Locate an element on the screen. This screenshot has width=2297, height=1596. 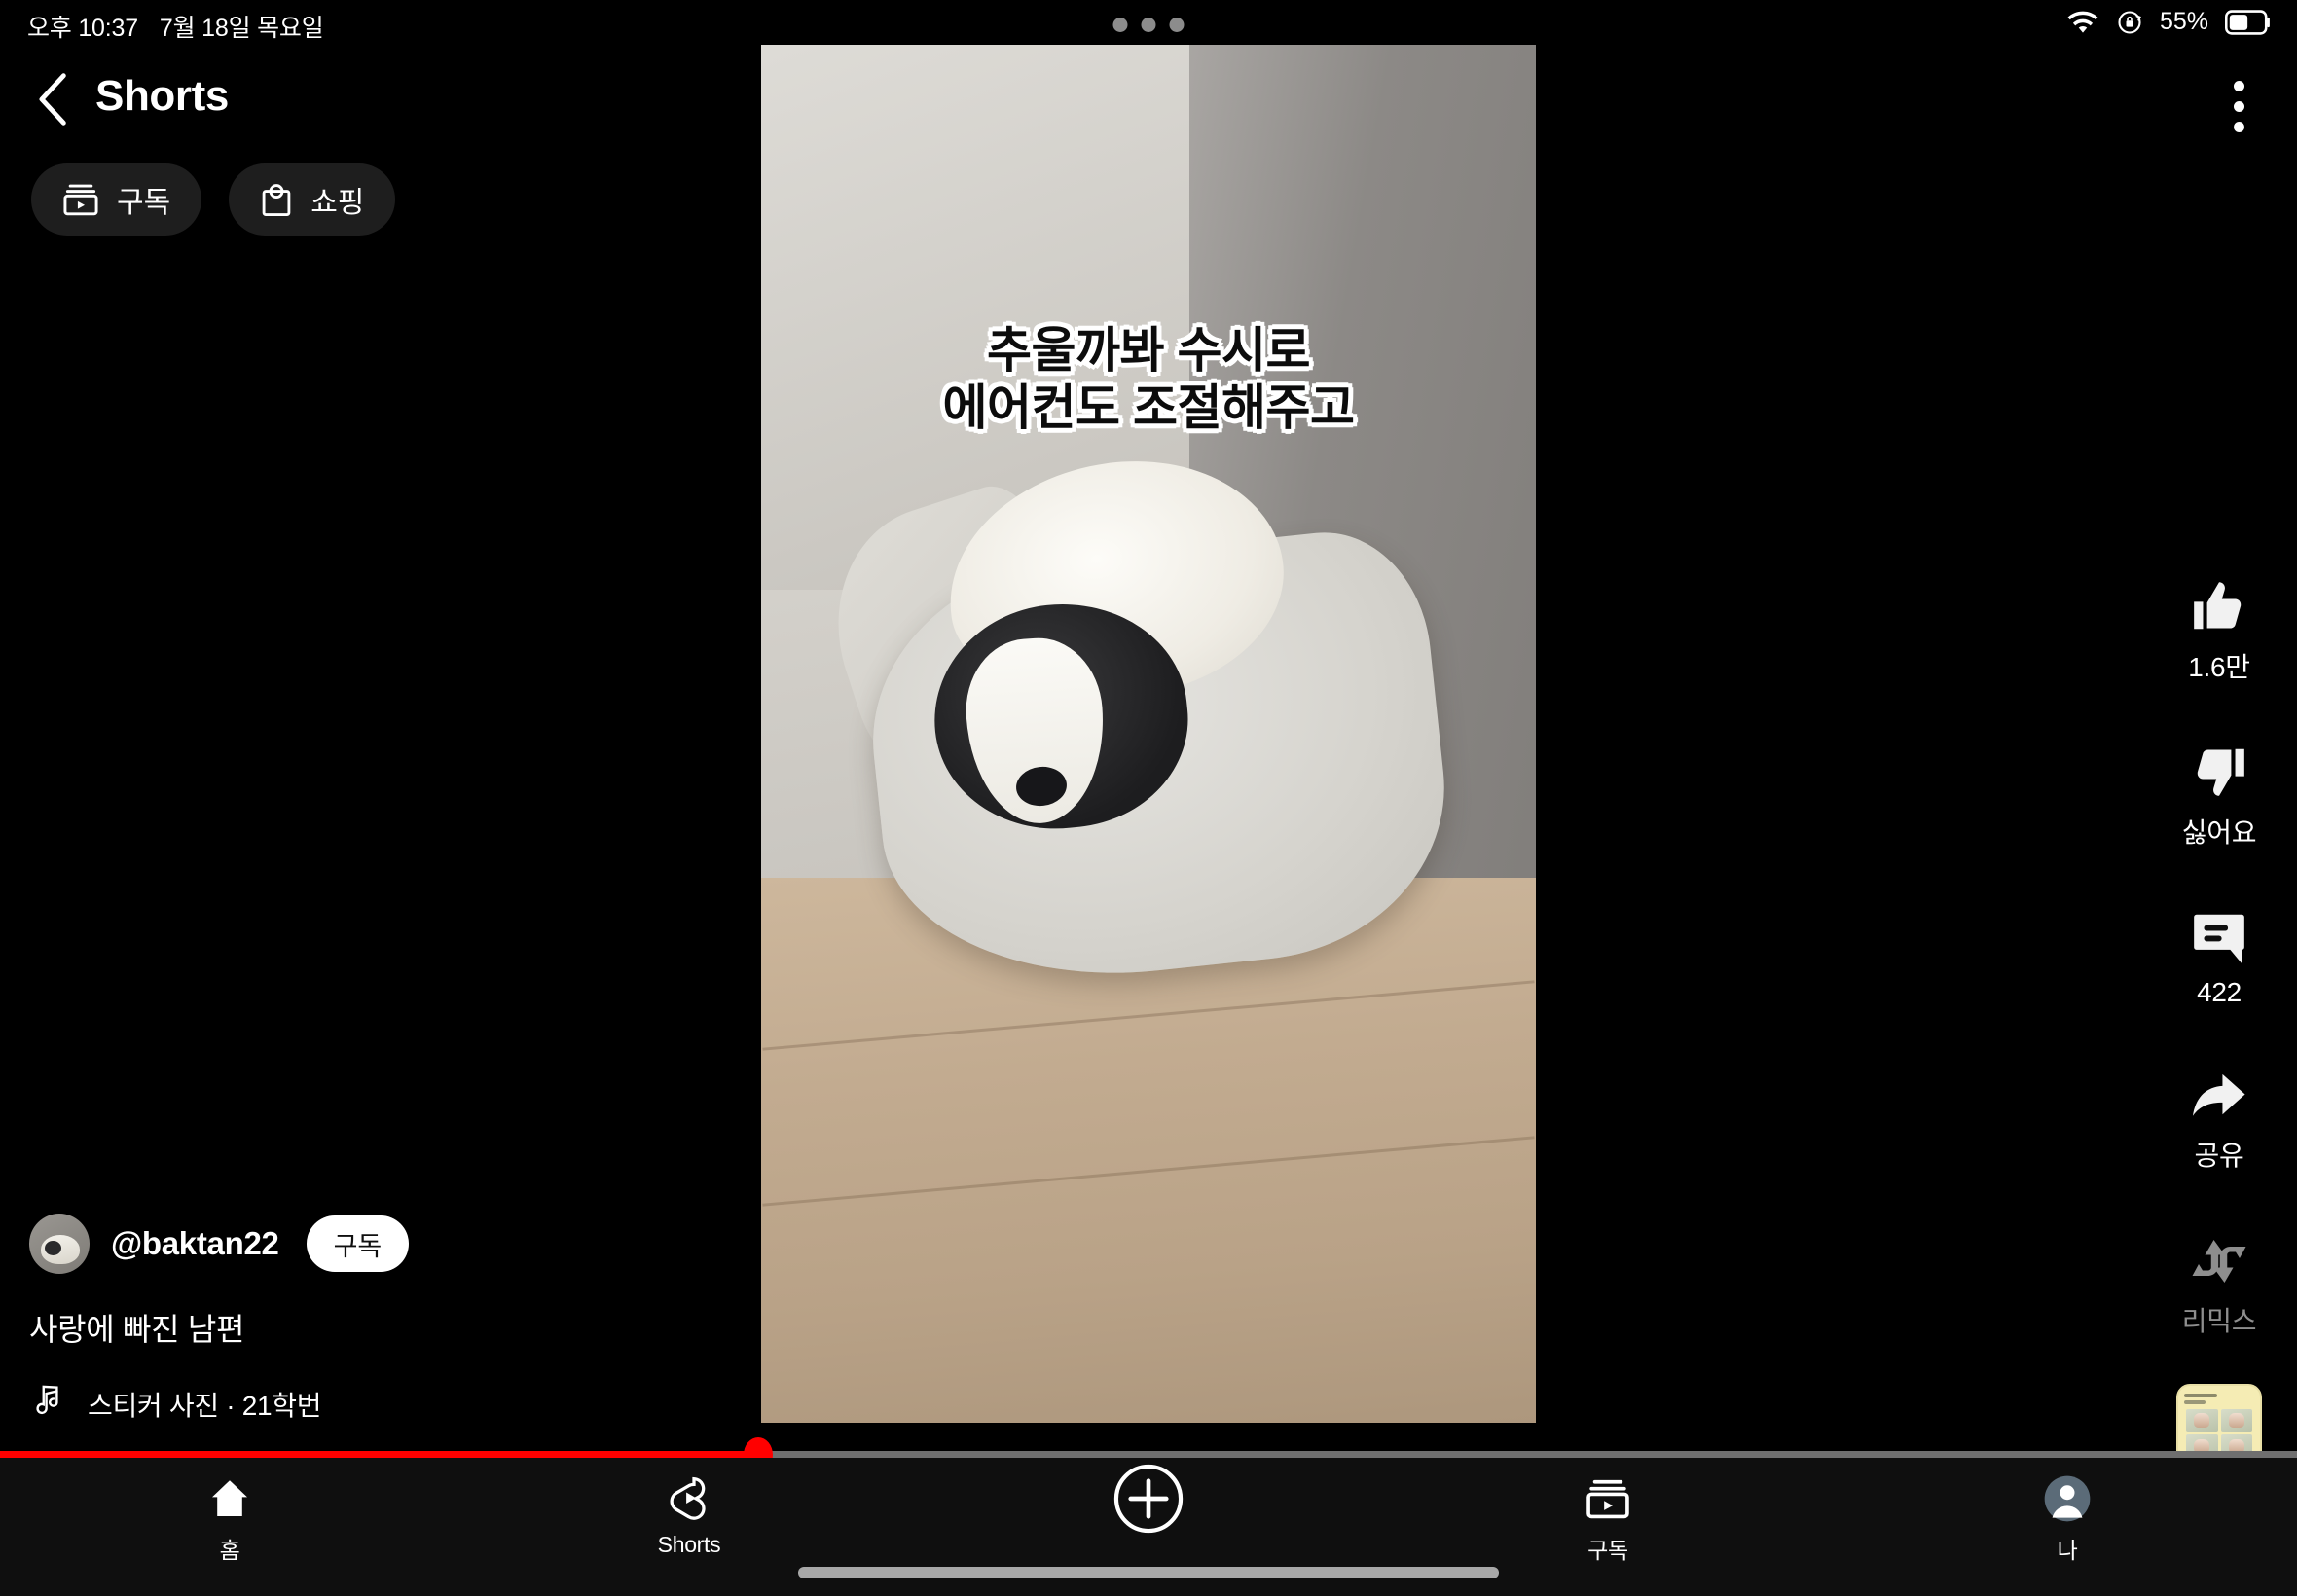
video-meta: @baktan22 구독 사랑에 빠진 남편 스티커 사진 · 21학번 is located at coordinates (370, 1319).